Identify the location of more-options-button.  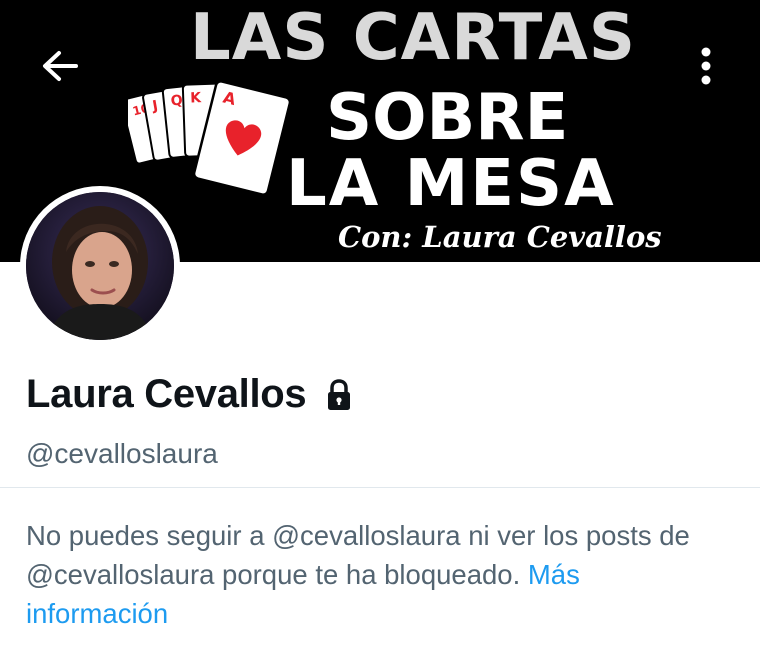
(706, 66).